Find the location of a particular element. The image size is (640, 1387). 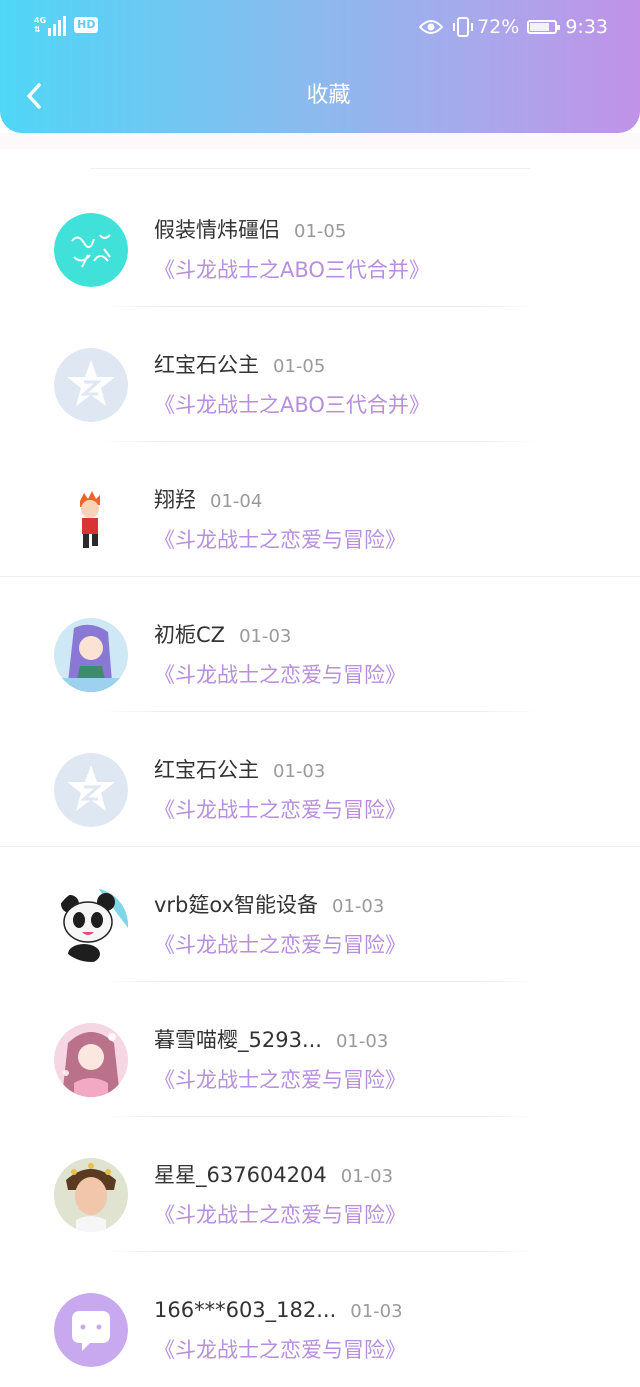

header-bar: 4G ⇅ HD 72% 9:33 收藏 is located at coordinates (320, 66).